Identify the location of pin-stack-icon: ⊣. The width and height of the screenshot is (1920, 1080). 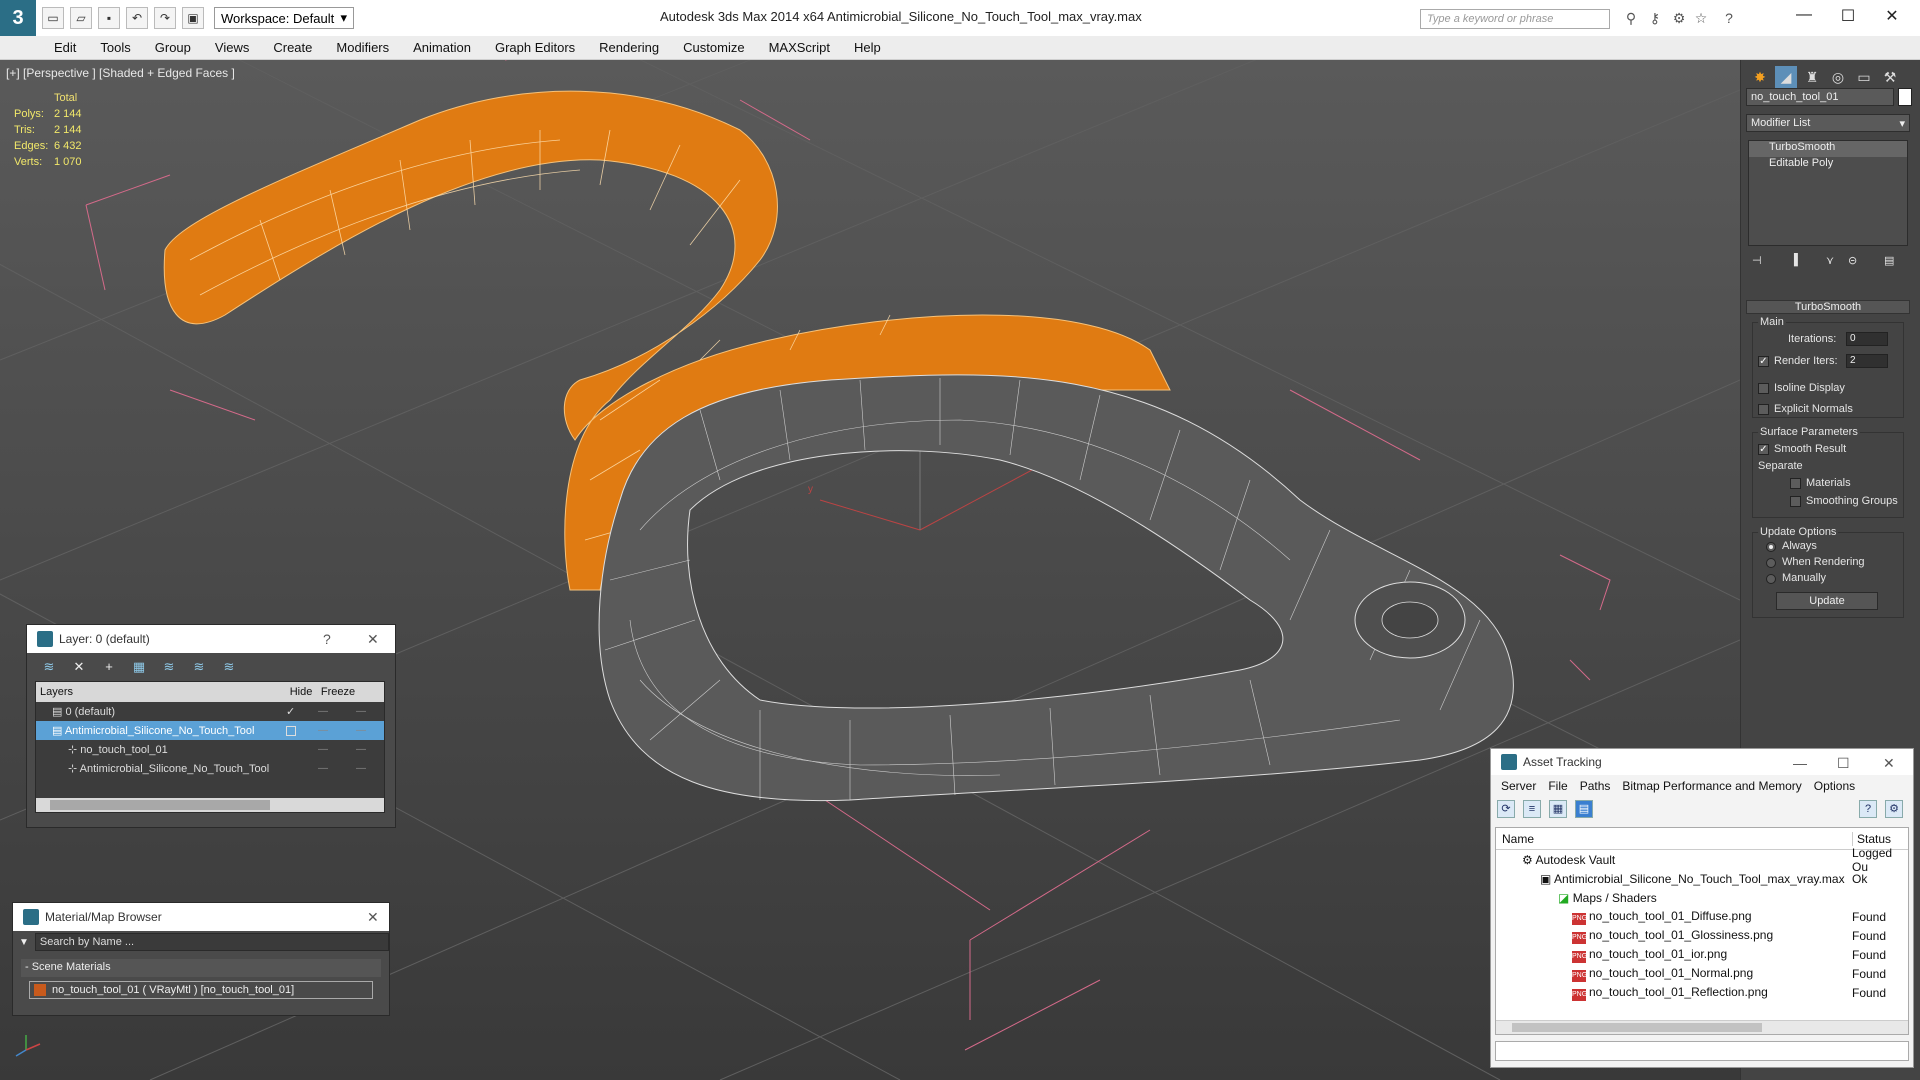
(1757, 260).